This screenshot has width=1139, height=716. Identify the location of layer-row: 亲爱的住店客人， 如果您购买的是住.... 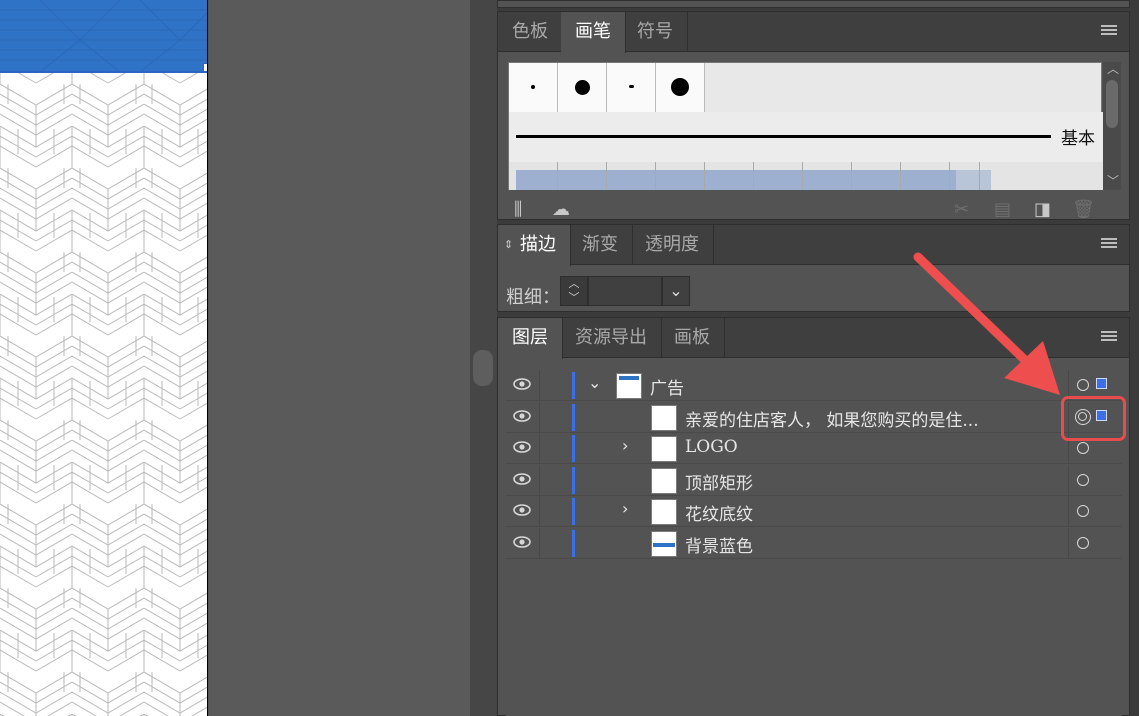
(814, 417).